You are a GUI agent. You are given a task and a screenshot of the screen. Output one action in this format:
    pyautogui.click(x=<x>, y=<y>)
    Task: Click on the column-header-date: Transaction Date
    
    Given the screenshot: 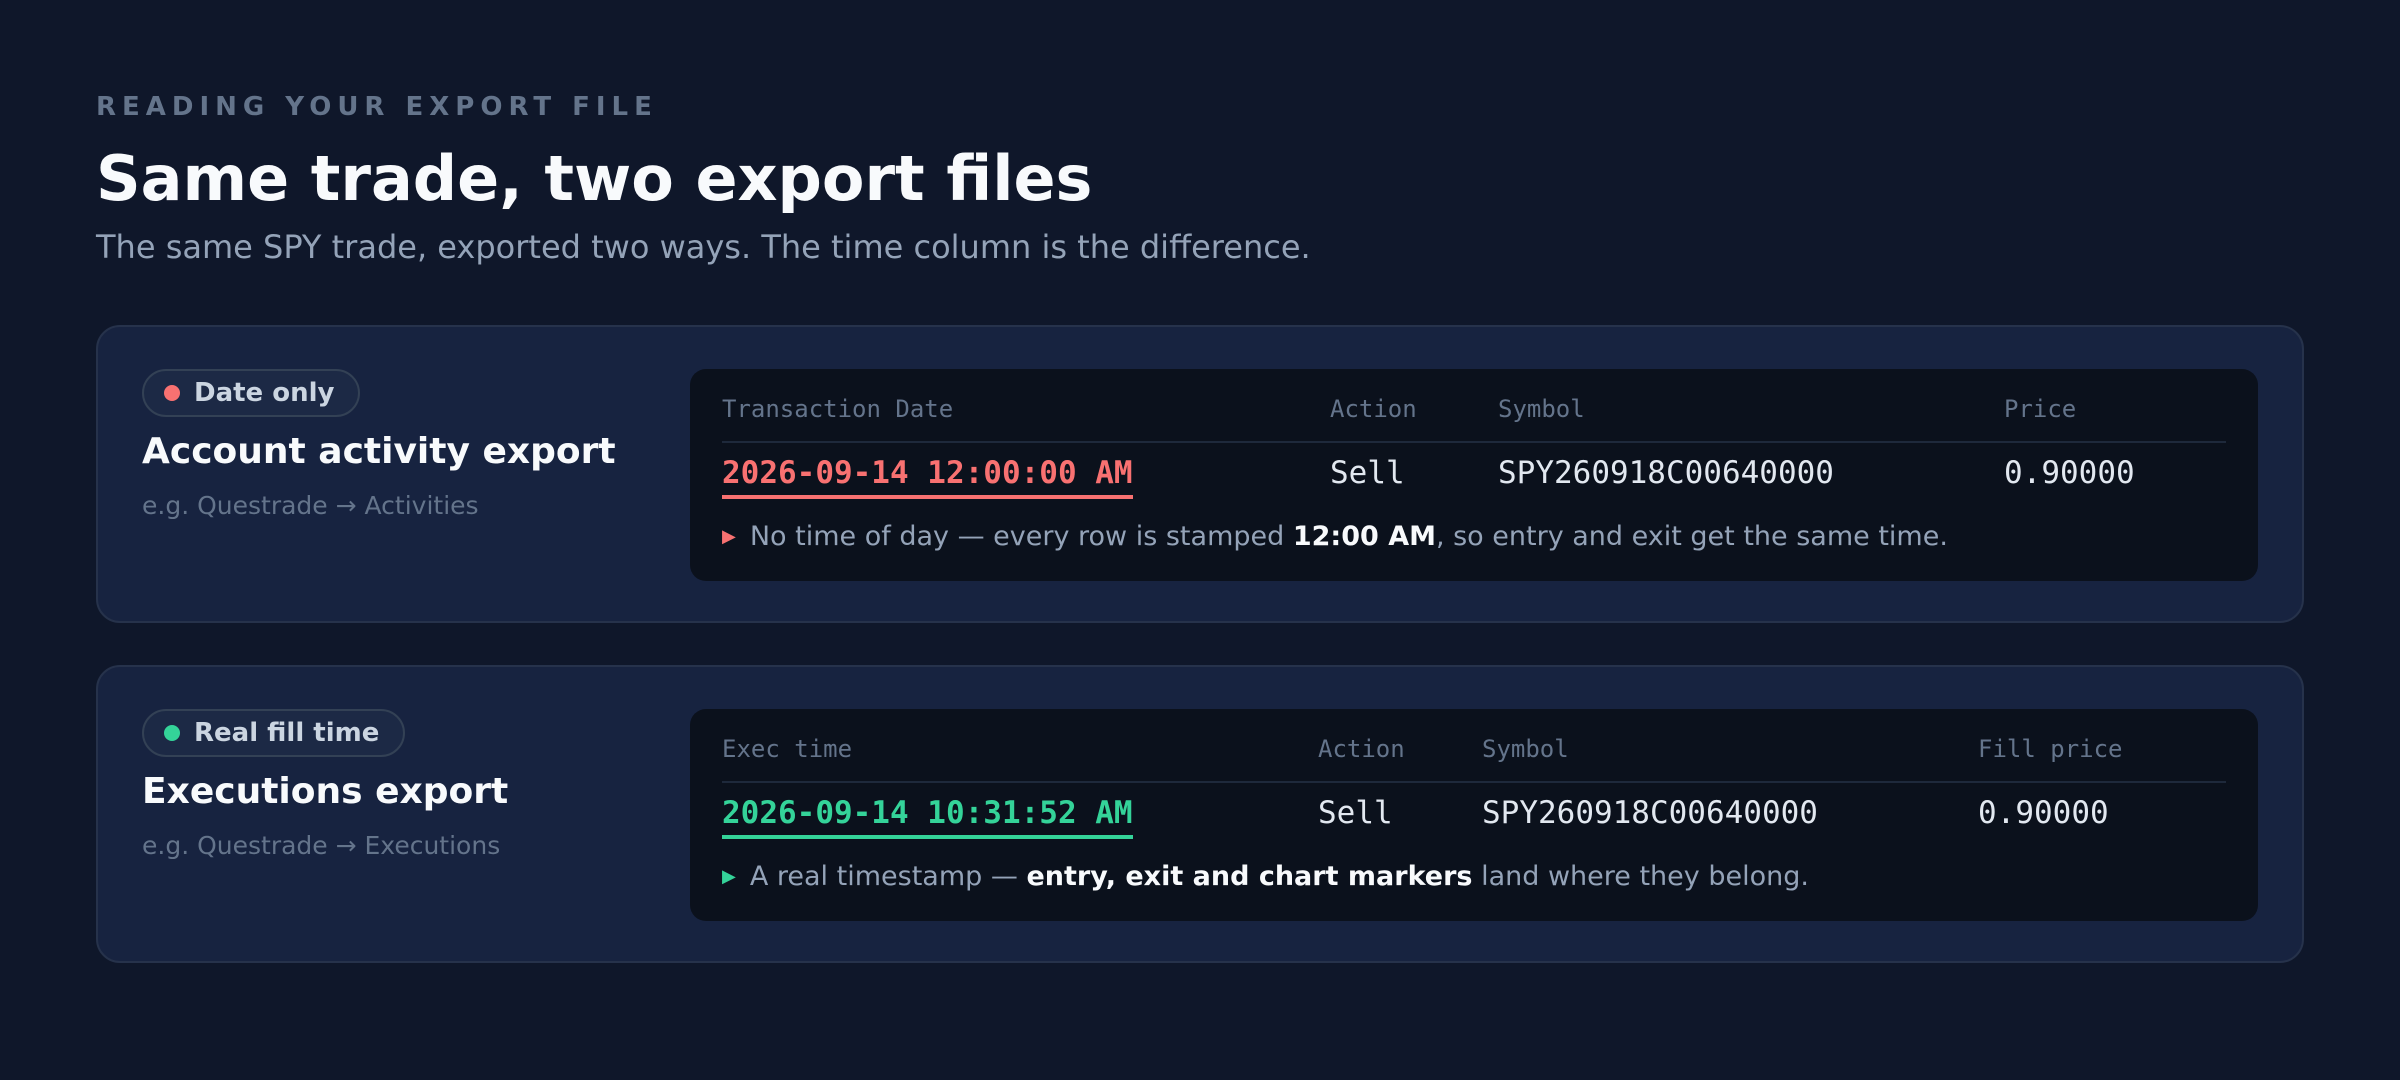 What is the action you would take?
    pyautogui.click(x=838, y=409)
    